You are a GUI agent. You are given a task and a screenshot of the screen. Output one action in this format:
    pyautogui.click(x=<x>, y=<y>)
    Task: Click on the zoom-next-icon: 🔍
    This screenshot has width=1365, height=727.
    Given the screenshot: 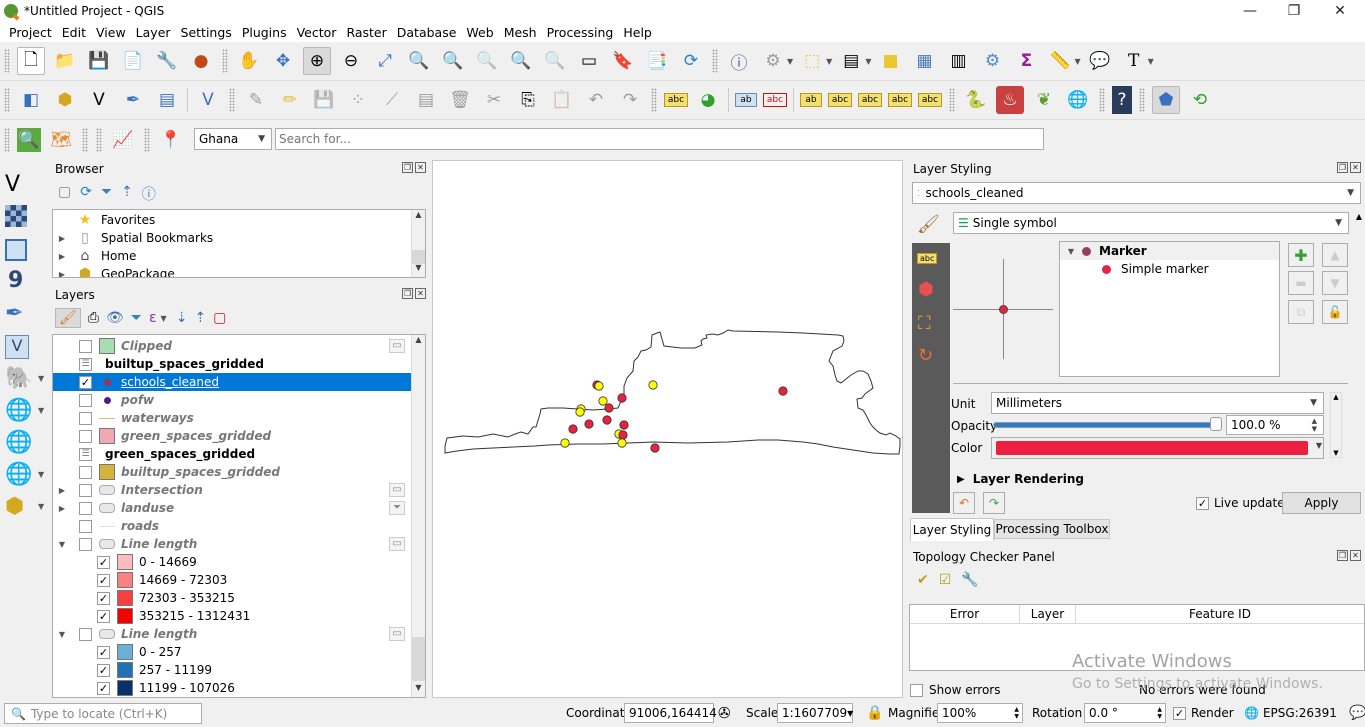 What is the action you would take?
    pyautogui.click(x=555, y=61)
    